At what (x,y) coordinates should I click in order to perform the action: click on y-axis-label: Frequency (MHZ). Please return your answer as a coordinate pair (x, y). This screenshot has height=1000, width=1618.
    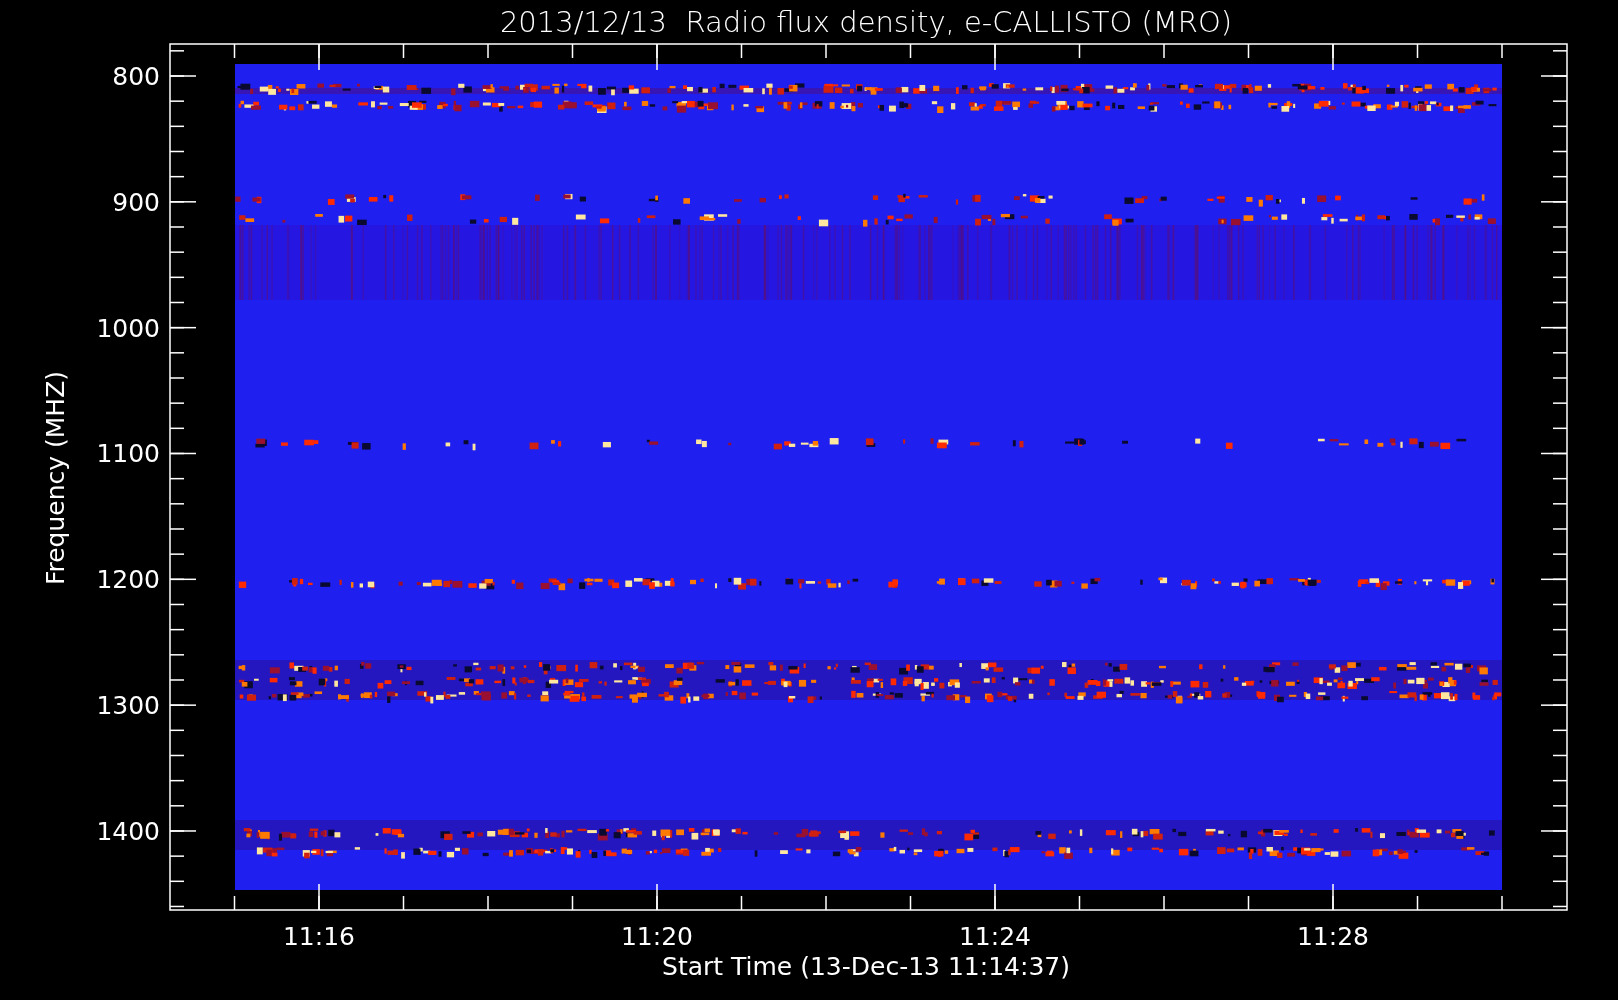
    Looking at the image, I should click on (55, 478).